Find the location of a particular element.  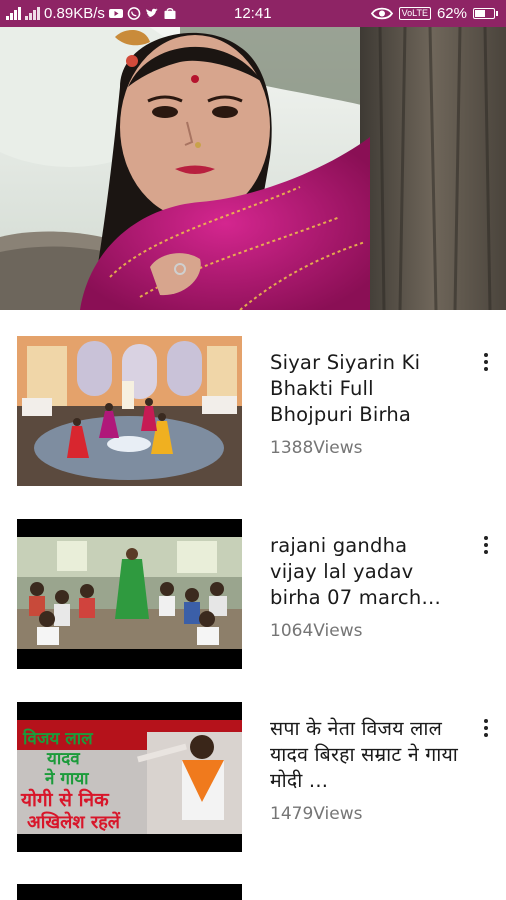

volte-badge: VoLTE is located at coordinates (414, 13).